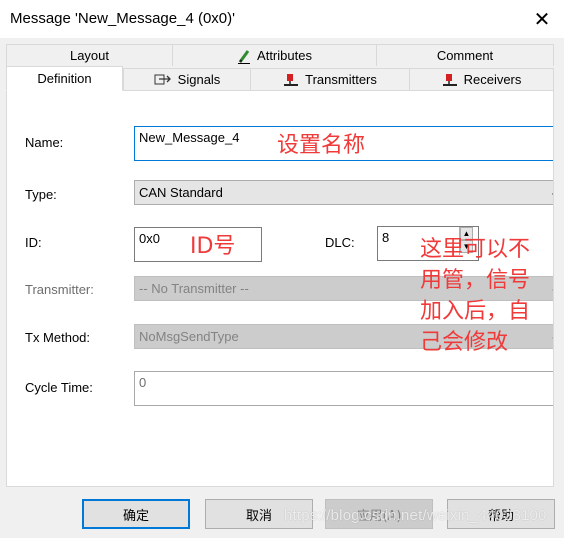  I want to click on name-label: Name:, so click(44, 142).